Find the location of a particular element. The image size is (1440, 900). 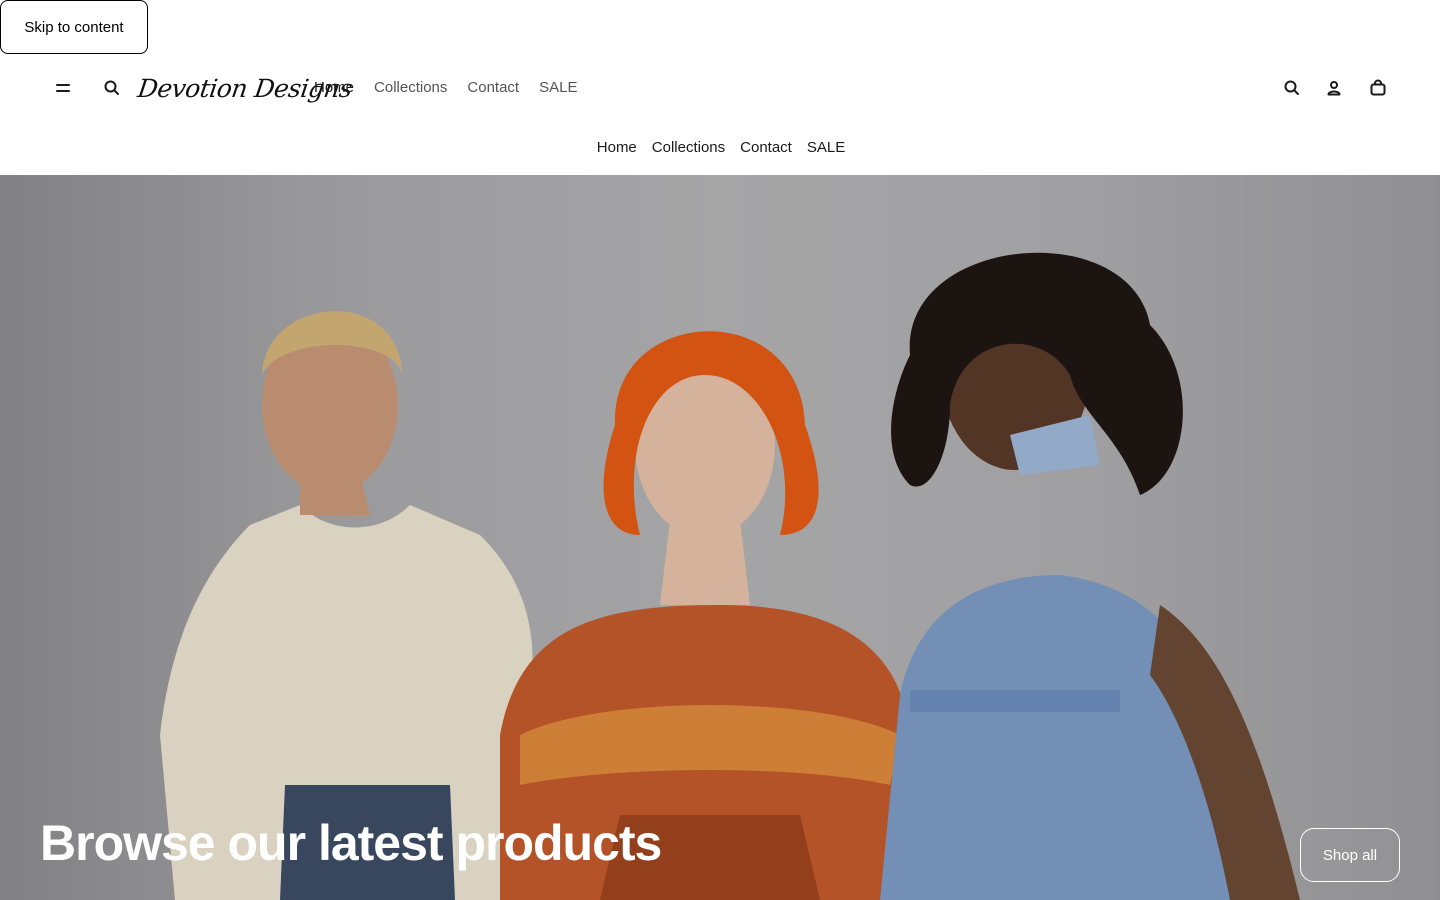

search-button-right is located at coordinates (1292, 88).